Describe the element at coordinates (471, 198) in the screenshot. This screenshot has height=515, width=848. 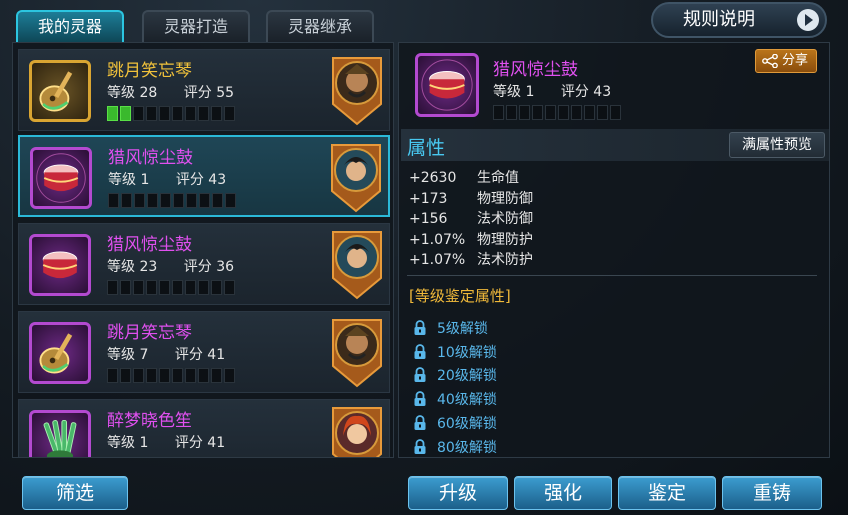
I see `attribute-row: +173 物理防御` at that location.